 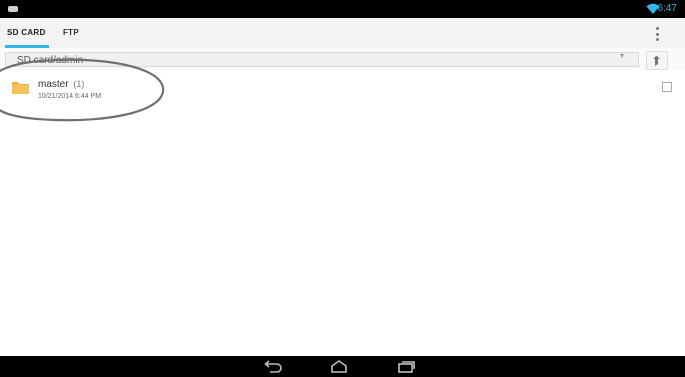 I want to click on parent-folder-button, so click(x=657, y=60).